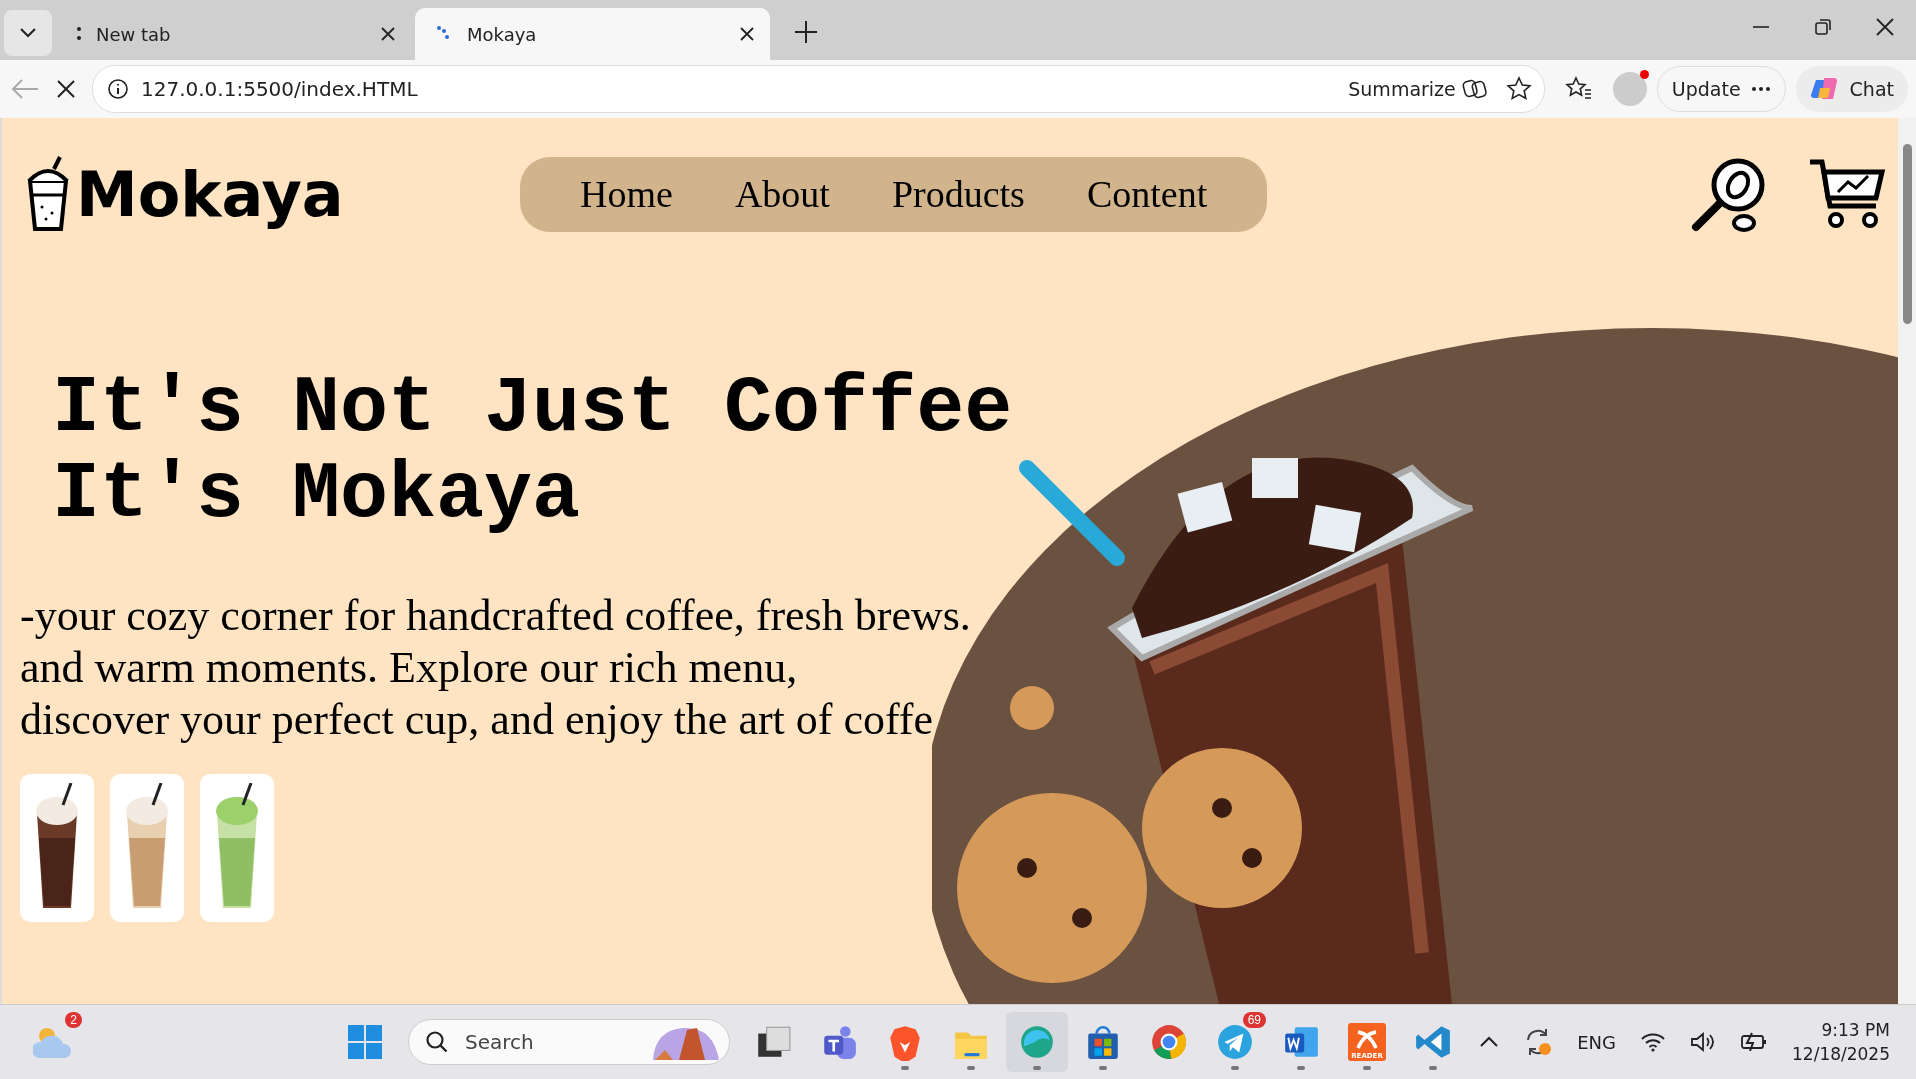  Describe the element at coordinates (1147, 194) in the screenshot. I see `nav-link: Content` at that location.